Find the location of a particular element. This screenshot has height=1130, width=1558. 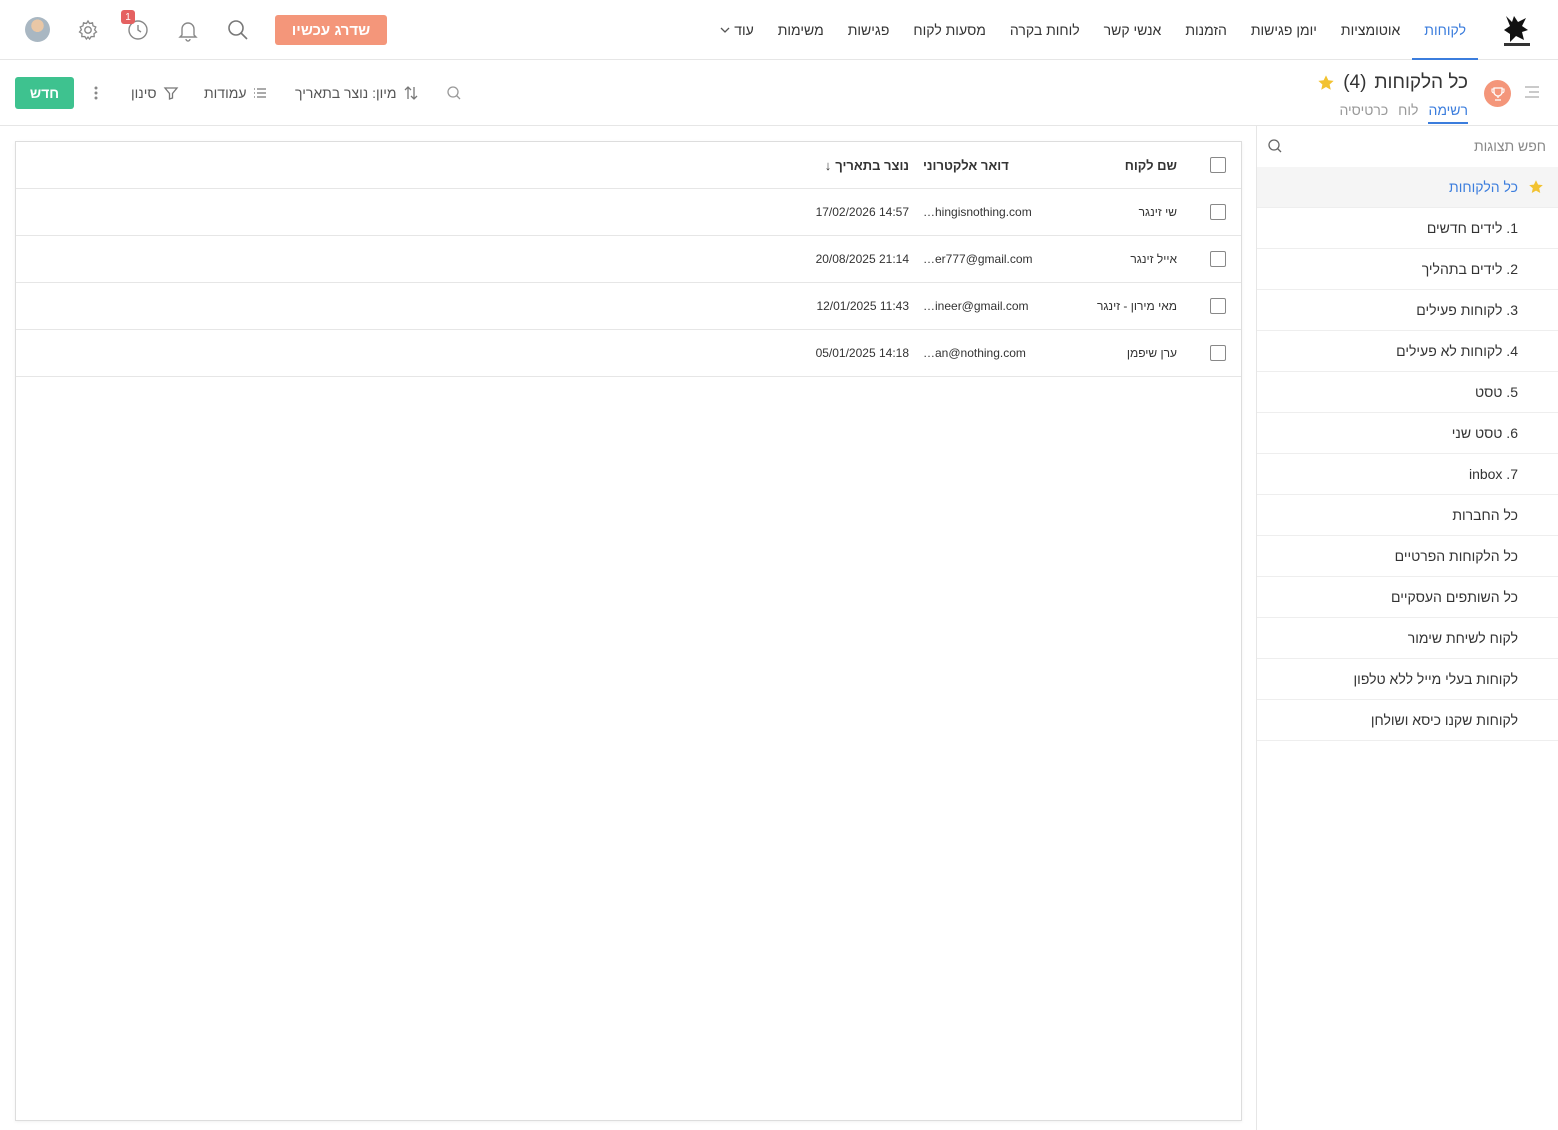

bell-icon is located at coordinates (188, 30).